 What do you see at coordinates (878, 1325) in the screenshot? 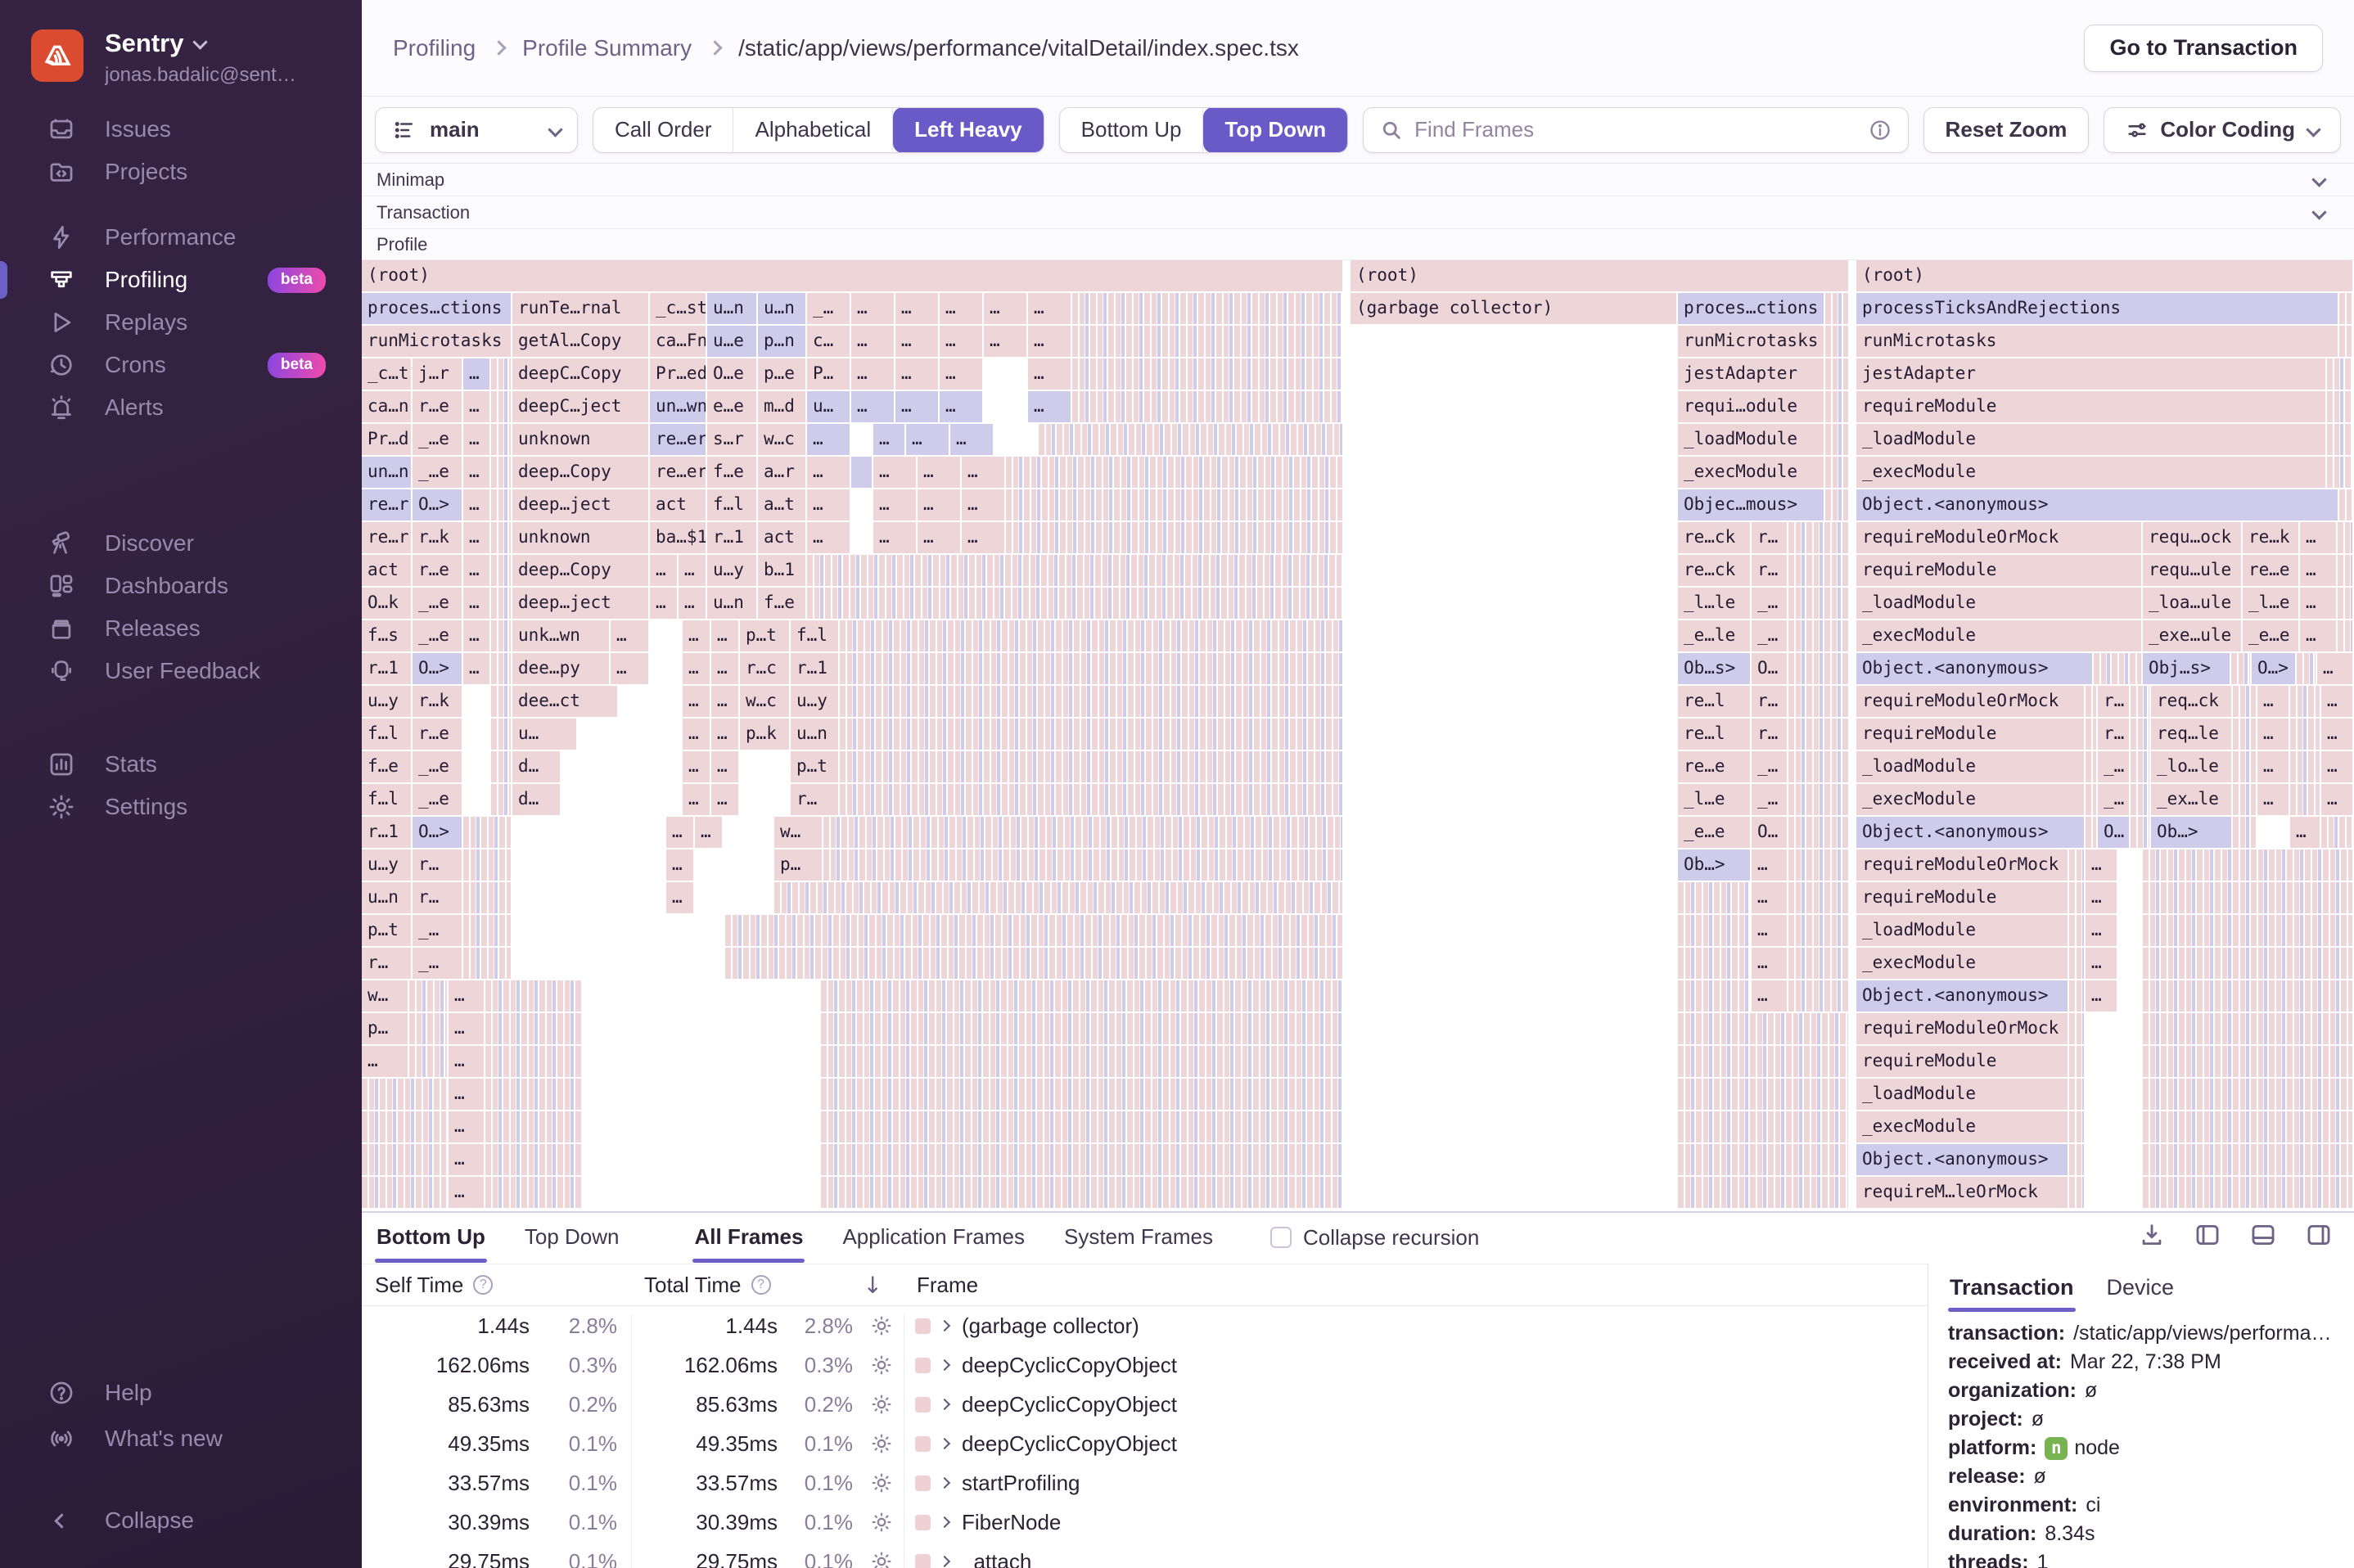
I see `frame-options-gear-icon` at bounding box center [878, 1325].